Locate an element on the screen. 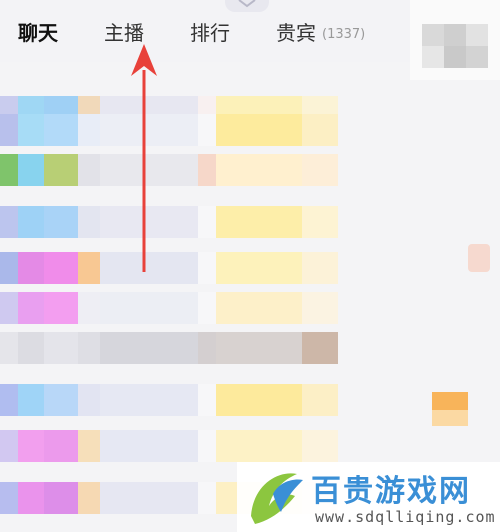 Image resolution: width=500 pixels, height=532 pixels. watermark-title: 百贵游戏网 is located at coordinates (391, 491).